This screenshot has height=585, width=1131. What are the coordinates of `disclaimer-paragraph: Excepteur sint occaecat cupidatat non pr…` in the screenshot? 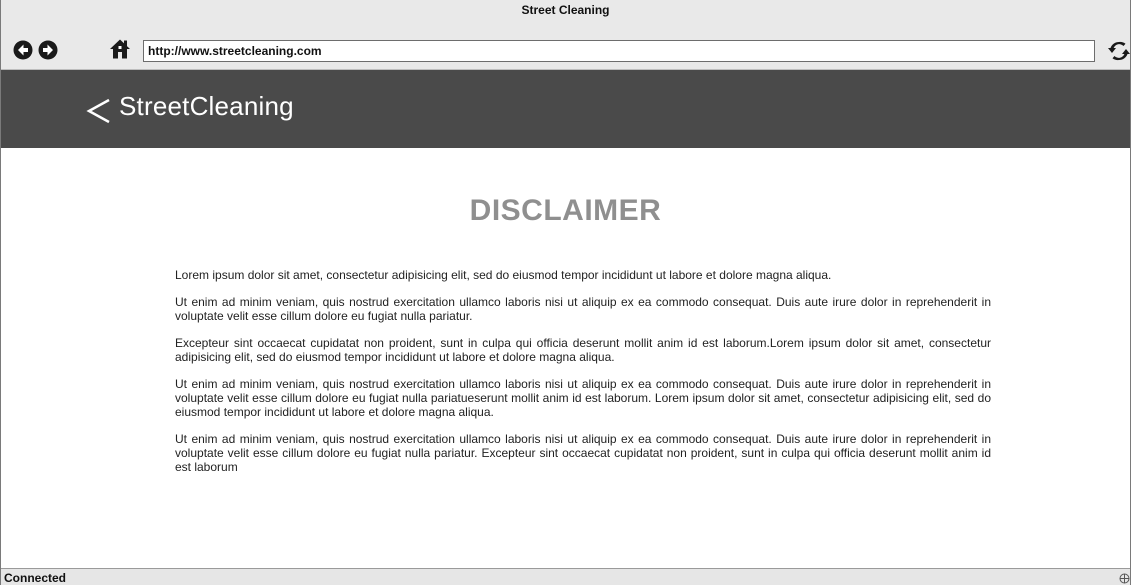 It's located at (583, 350).